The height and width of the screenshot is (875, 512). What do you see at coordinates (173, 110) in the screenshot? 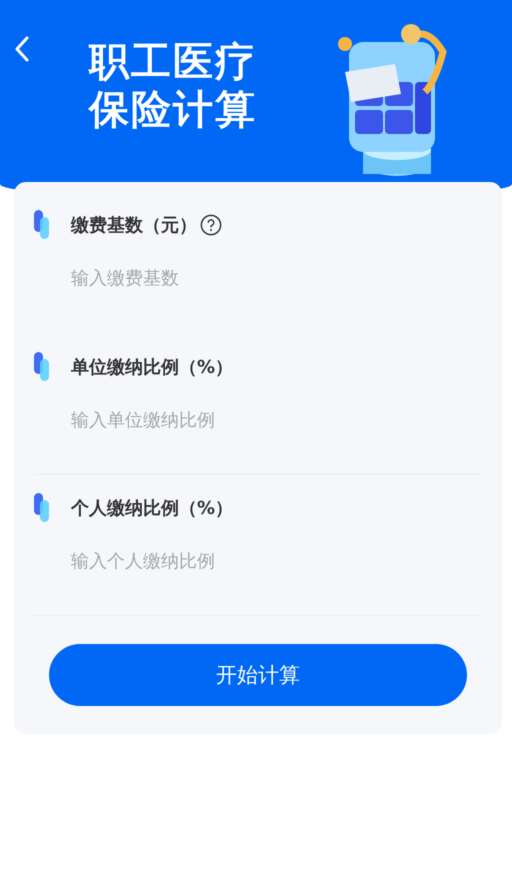
I see `page-title: 保险计算` at bounding box center [173, 110].